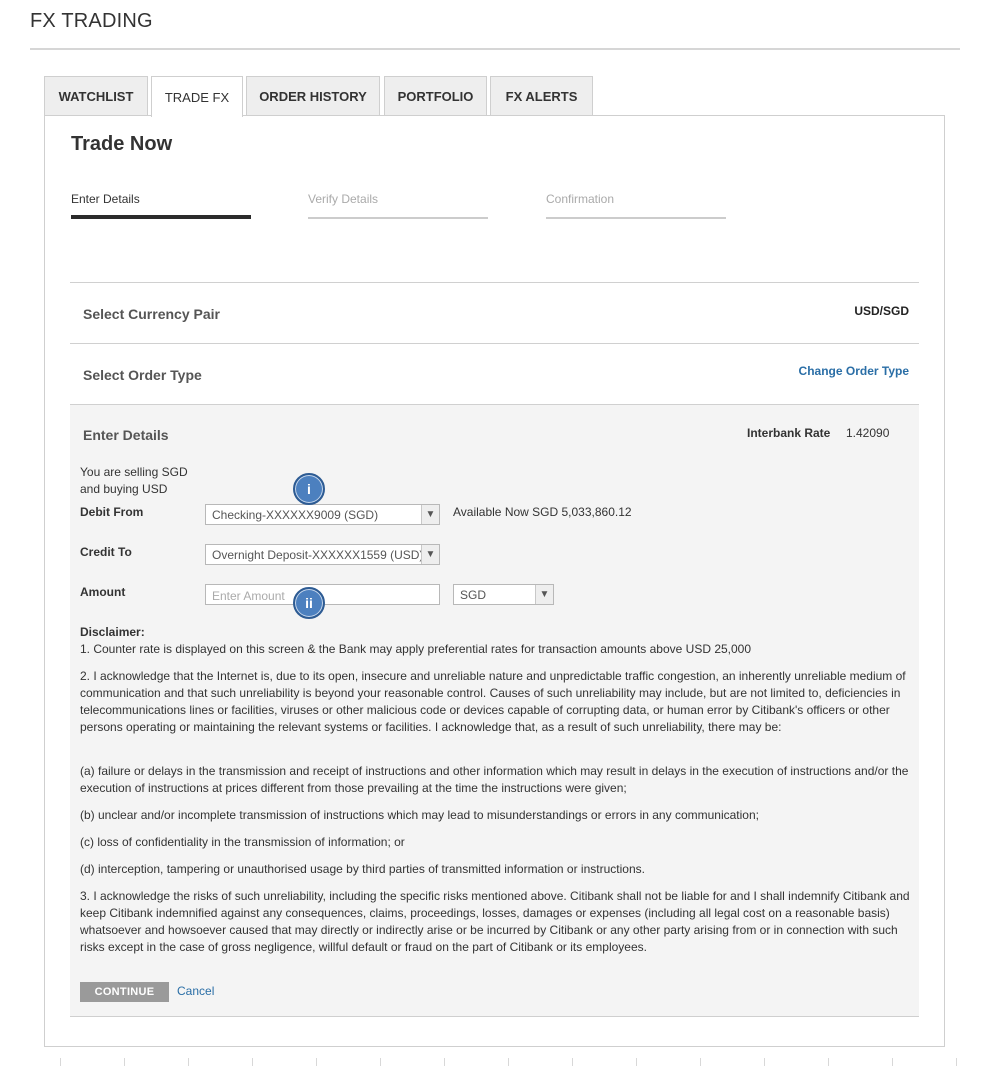  Describe the element at coordinates (542, 512) in the screenshot. I see `available-balance: Available Now SGD 5,033,860.12` at that location.